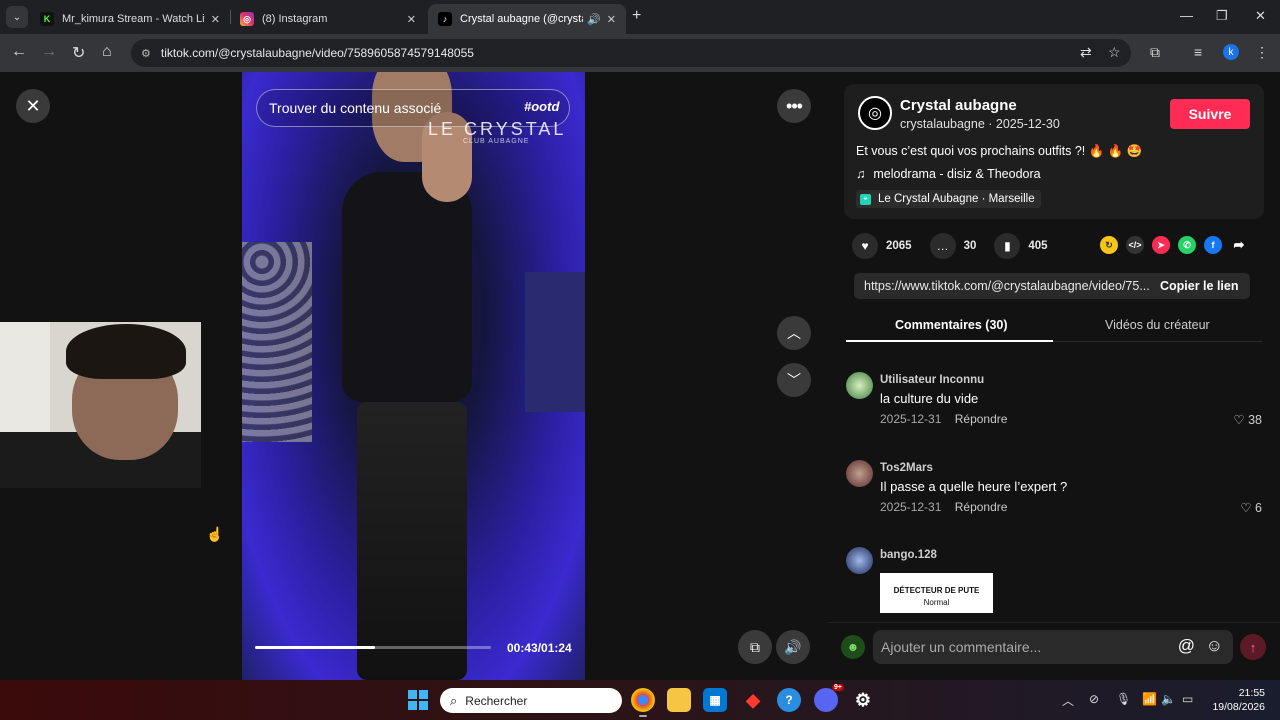  I want to click on home-icon: ⌂, so click(107, 52).